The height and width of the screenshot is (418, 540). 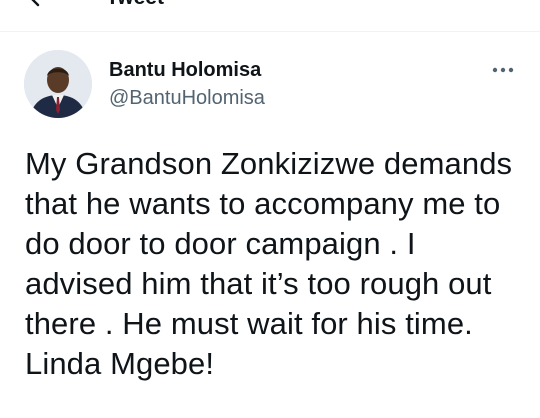 I want to click on profile-photo, so click(x=58, y=84).